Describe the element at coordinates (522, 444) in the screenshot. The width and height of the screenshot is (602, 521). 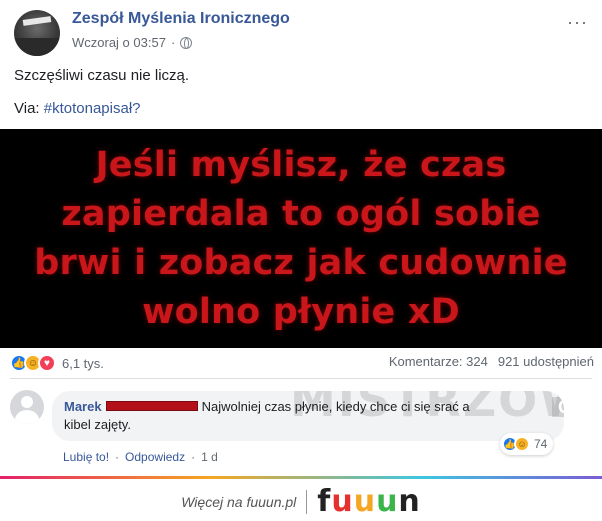
I see `haha-icon: ☺` at that location.